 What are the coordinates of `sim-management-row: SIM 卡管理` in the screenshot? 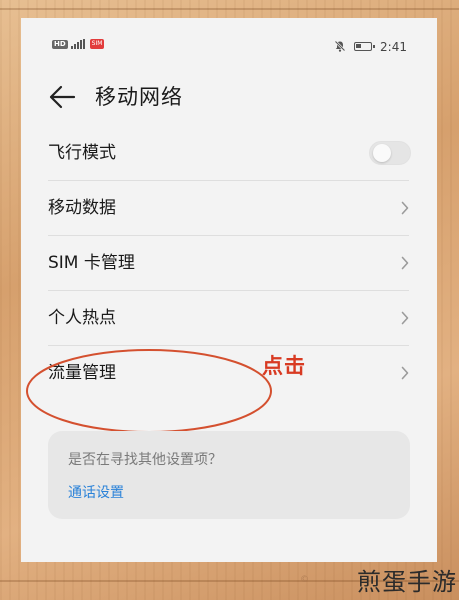 It's located at (229, 263).